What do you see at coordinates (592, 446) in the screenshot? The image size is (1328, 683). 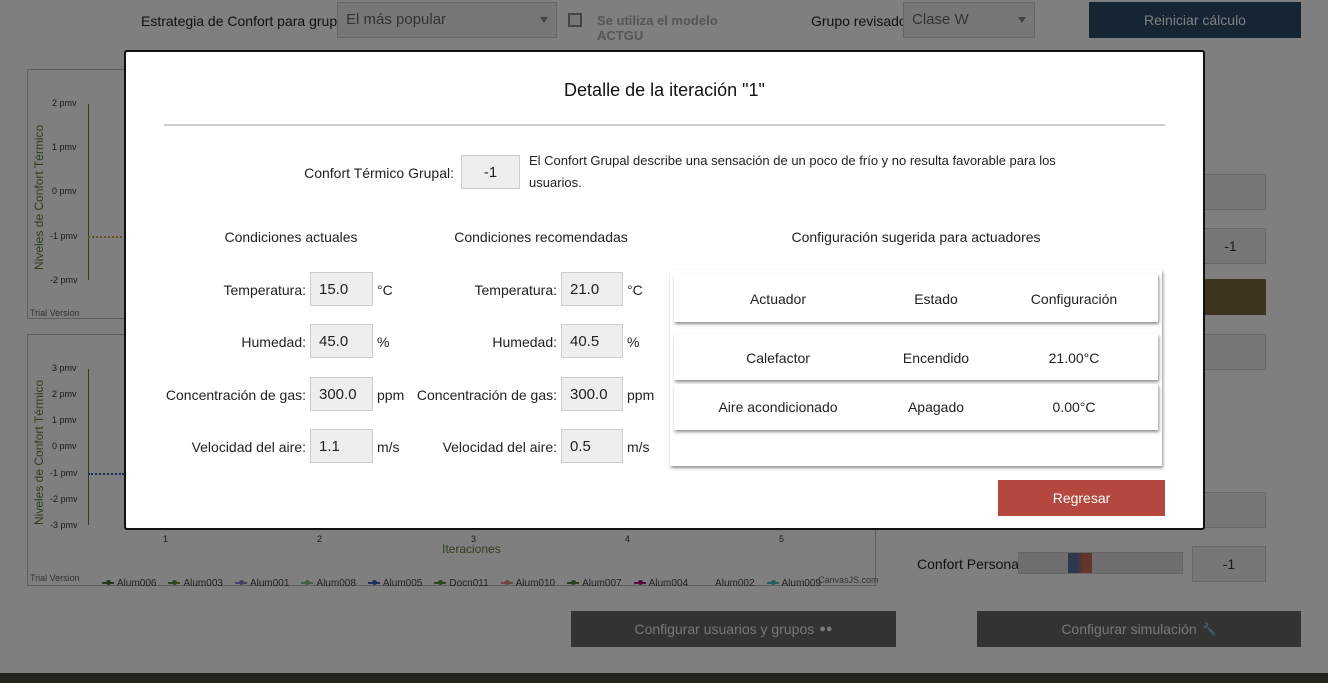 I see `recommended-airspeed-field: 0.5` at bounding box center [592, 446].